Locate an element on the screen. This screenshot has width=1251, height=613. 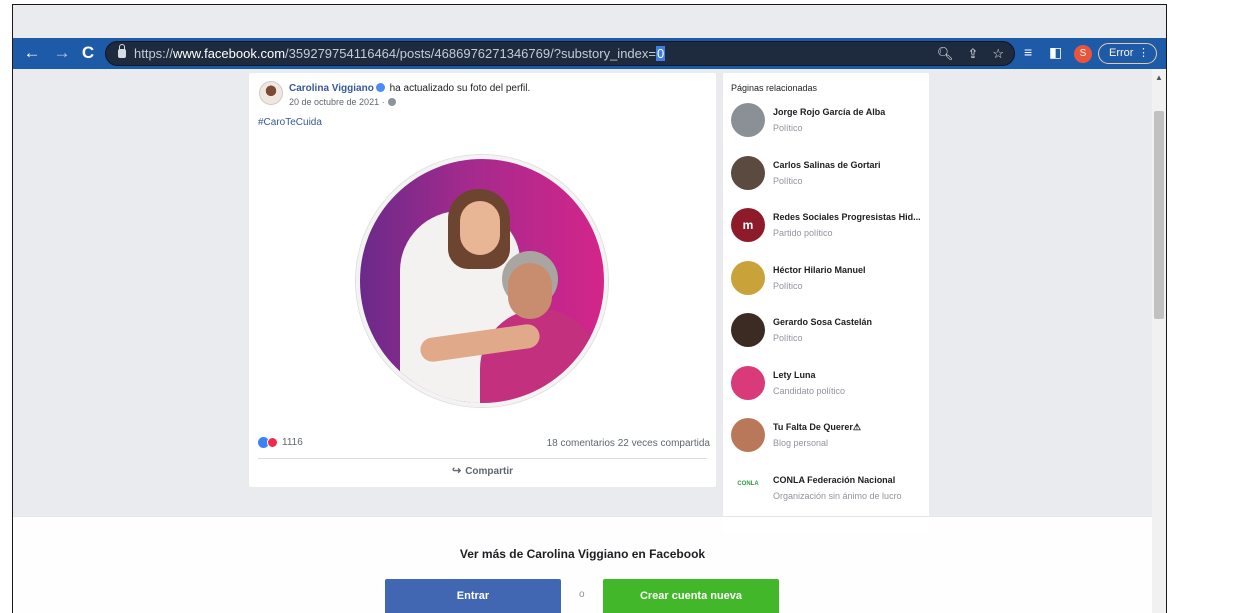
post-action: ha actualizado su foto del perfil. is located at coordinates (460, 88).